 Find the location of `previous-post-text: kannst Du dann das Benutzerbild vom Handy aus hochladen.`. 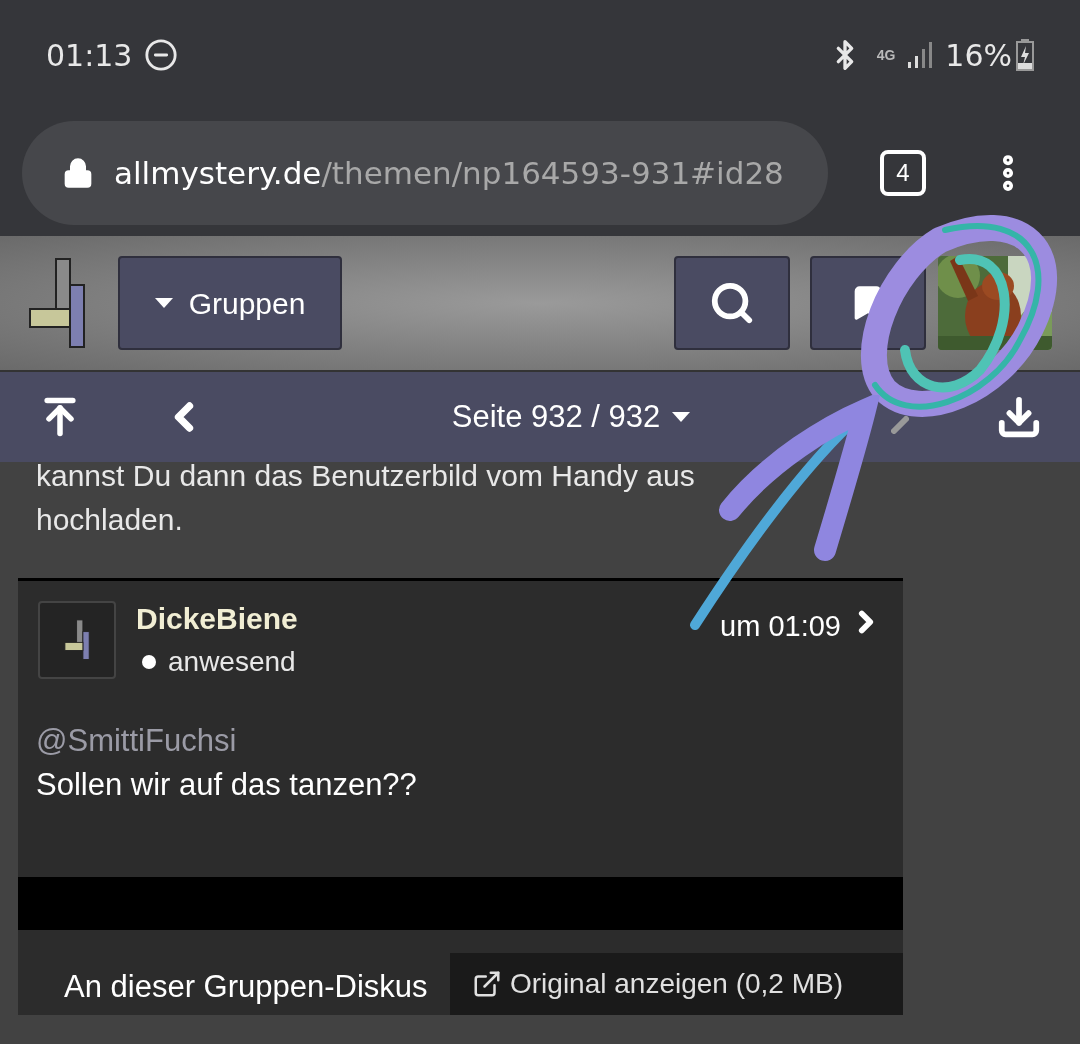

previous-post-text: kannst Du dann das Benutzerbild vom Handy aus hochladen. is located at coordinates (365, 500).